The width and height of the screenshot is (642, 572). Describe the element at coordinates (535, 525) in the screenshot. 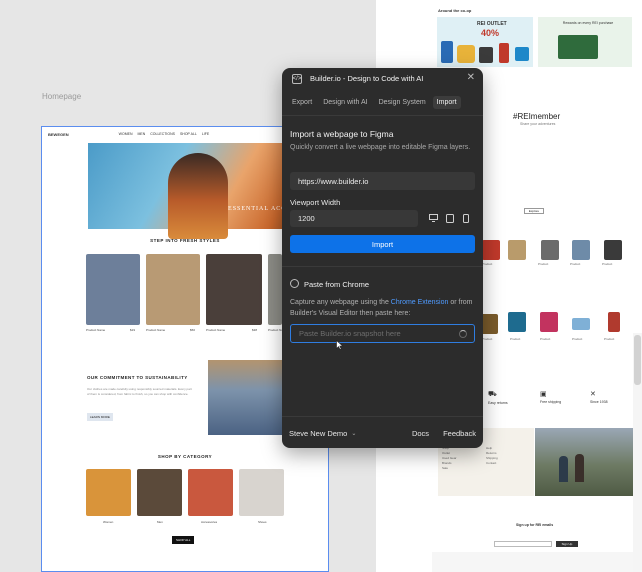

I see `signup-title: Sign up for REI emails` at that location.